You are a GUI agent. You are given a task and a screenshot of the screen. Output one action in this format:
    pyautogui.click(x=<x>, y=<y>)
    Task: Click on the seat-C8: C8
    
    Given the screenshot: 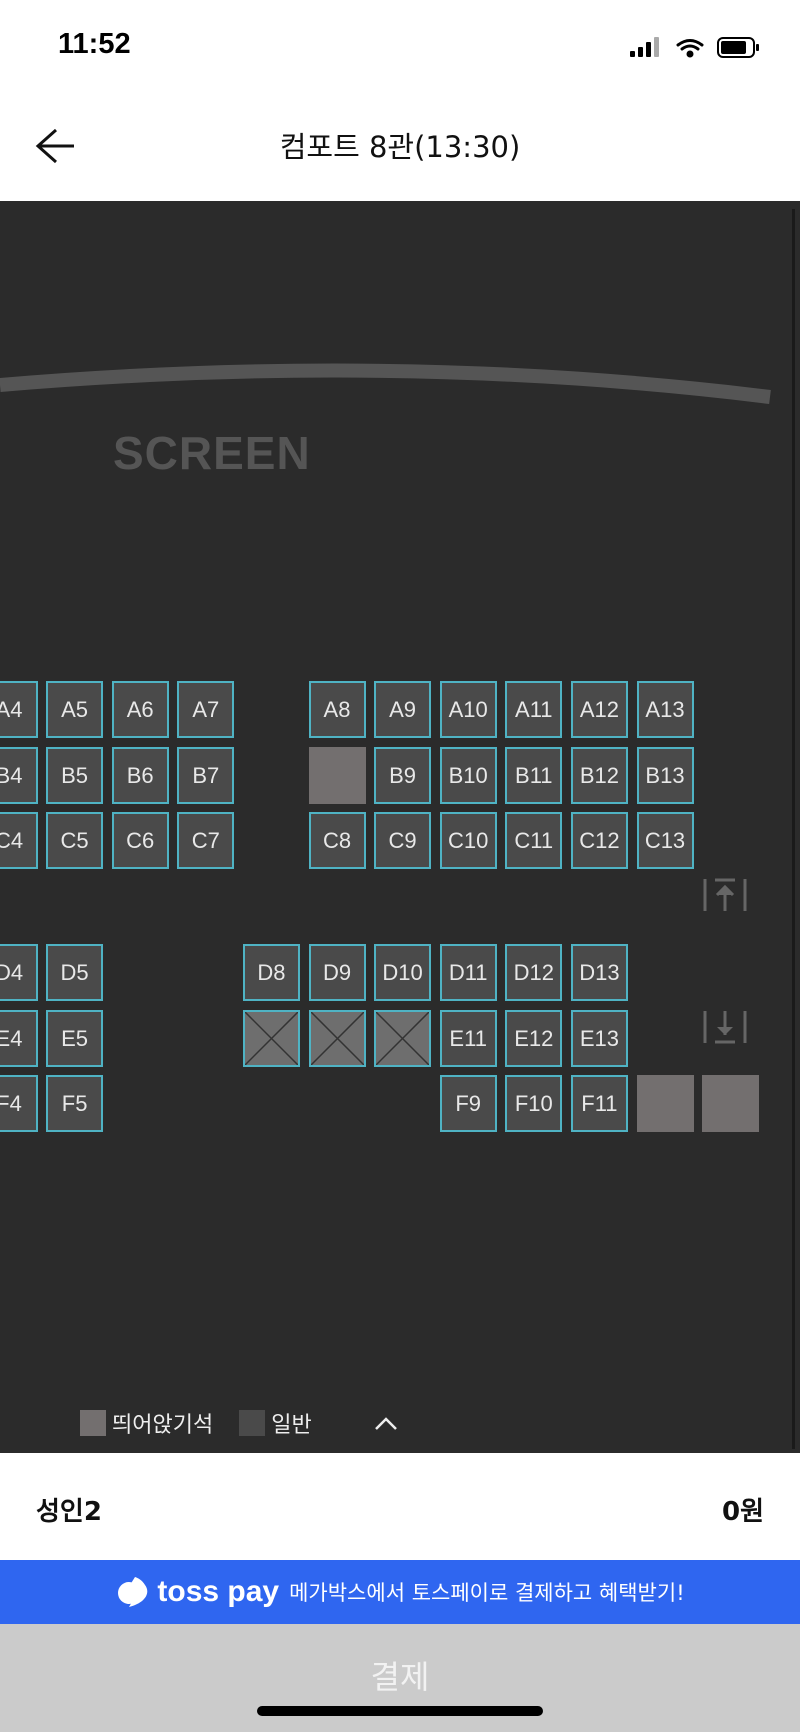 What is the action you would take?
    pyautogui.click(x=337, y=840)
    